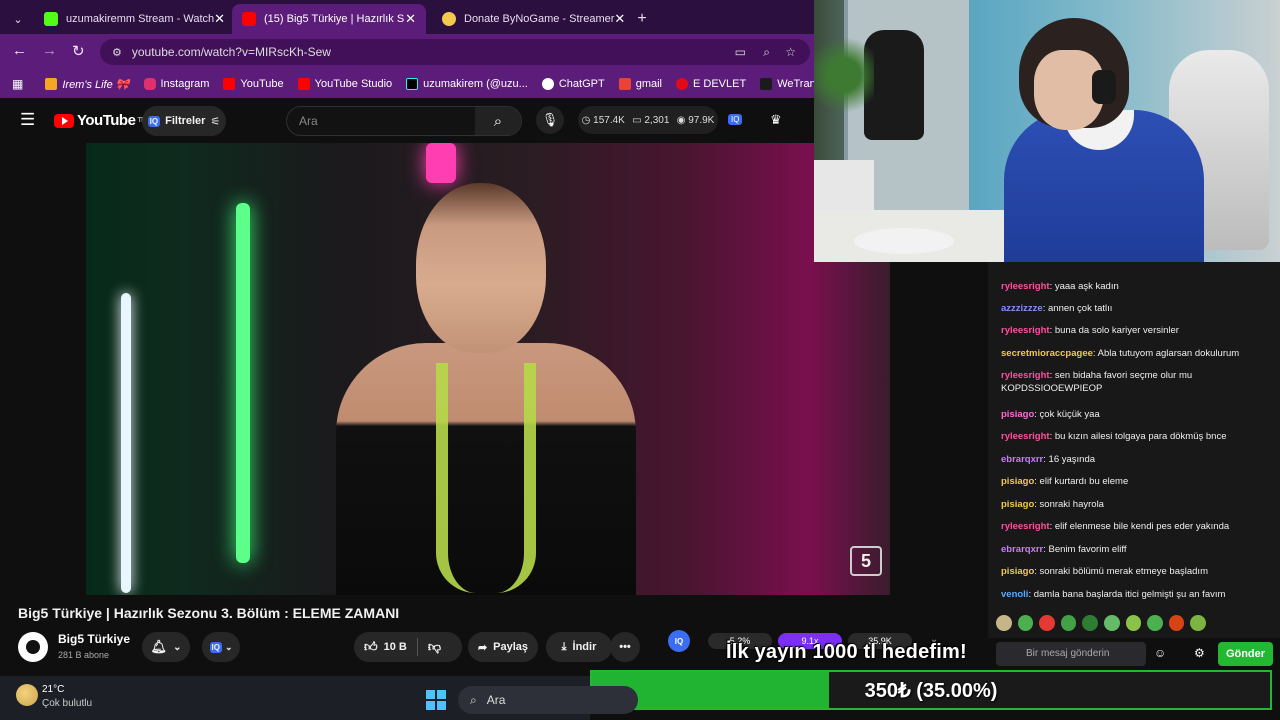  I want to click on iq-extension-icon: IQ, so click(735, 119).